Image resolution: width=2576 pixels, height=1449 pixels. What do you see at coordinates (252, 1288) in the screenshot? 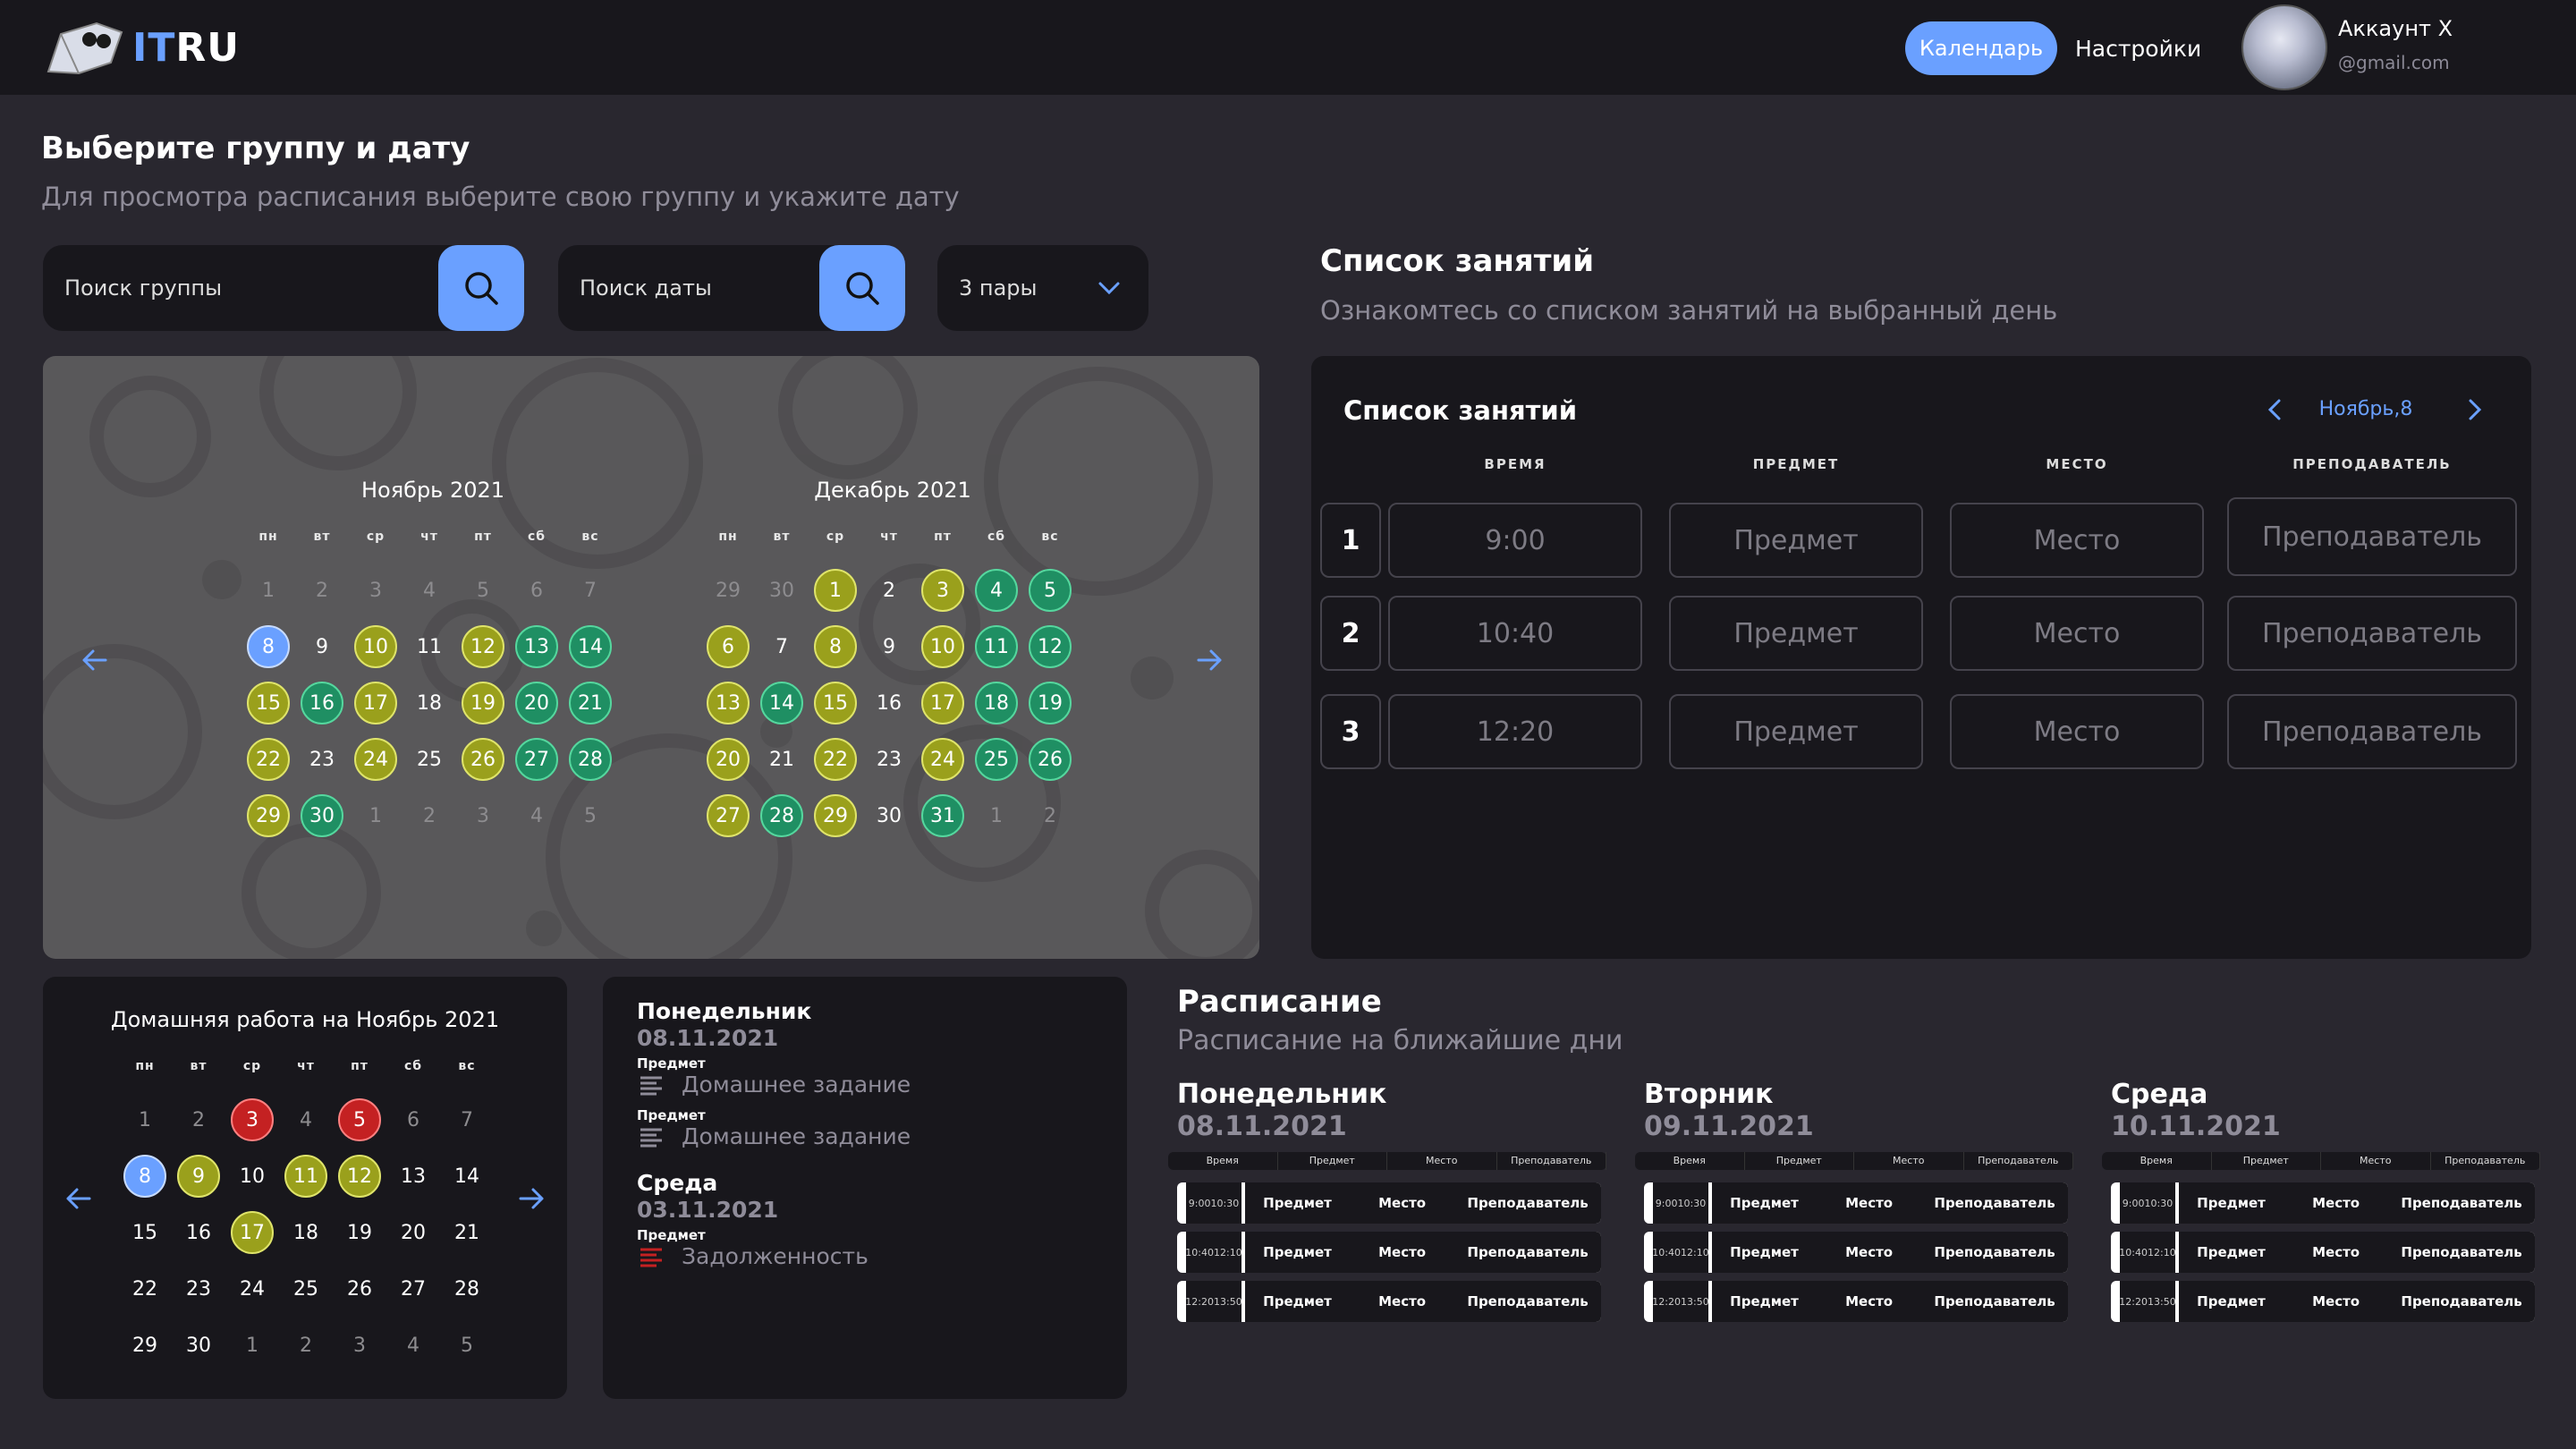
I see `homework-day: 24` at bounding box center [252, 1288].